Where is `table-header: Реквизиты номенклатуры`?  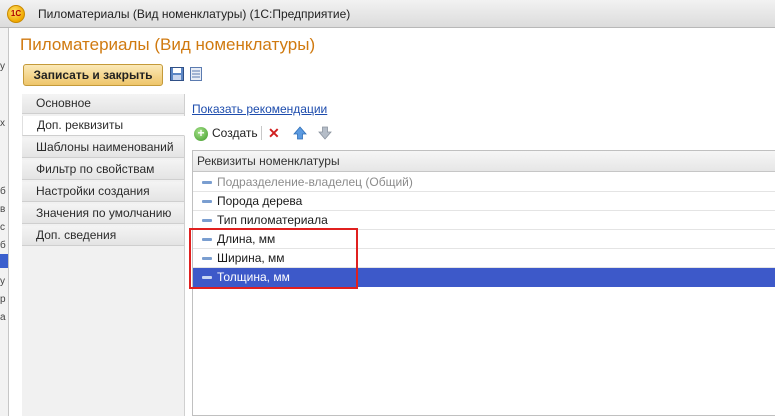
table-header: Реквизиты номенклатуры is located at coordinates (484, 161).